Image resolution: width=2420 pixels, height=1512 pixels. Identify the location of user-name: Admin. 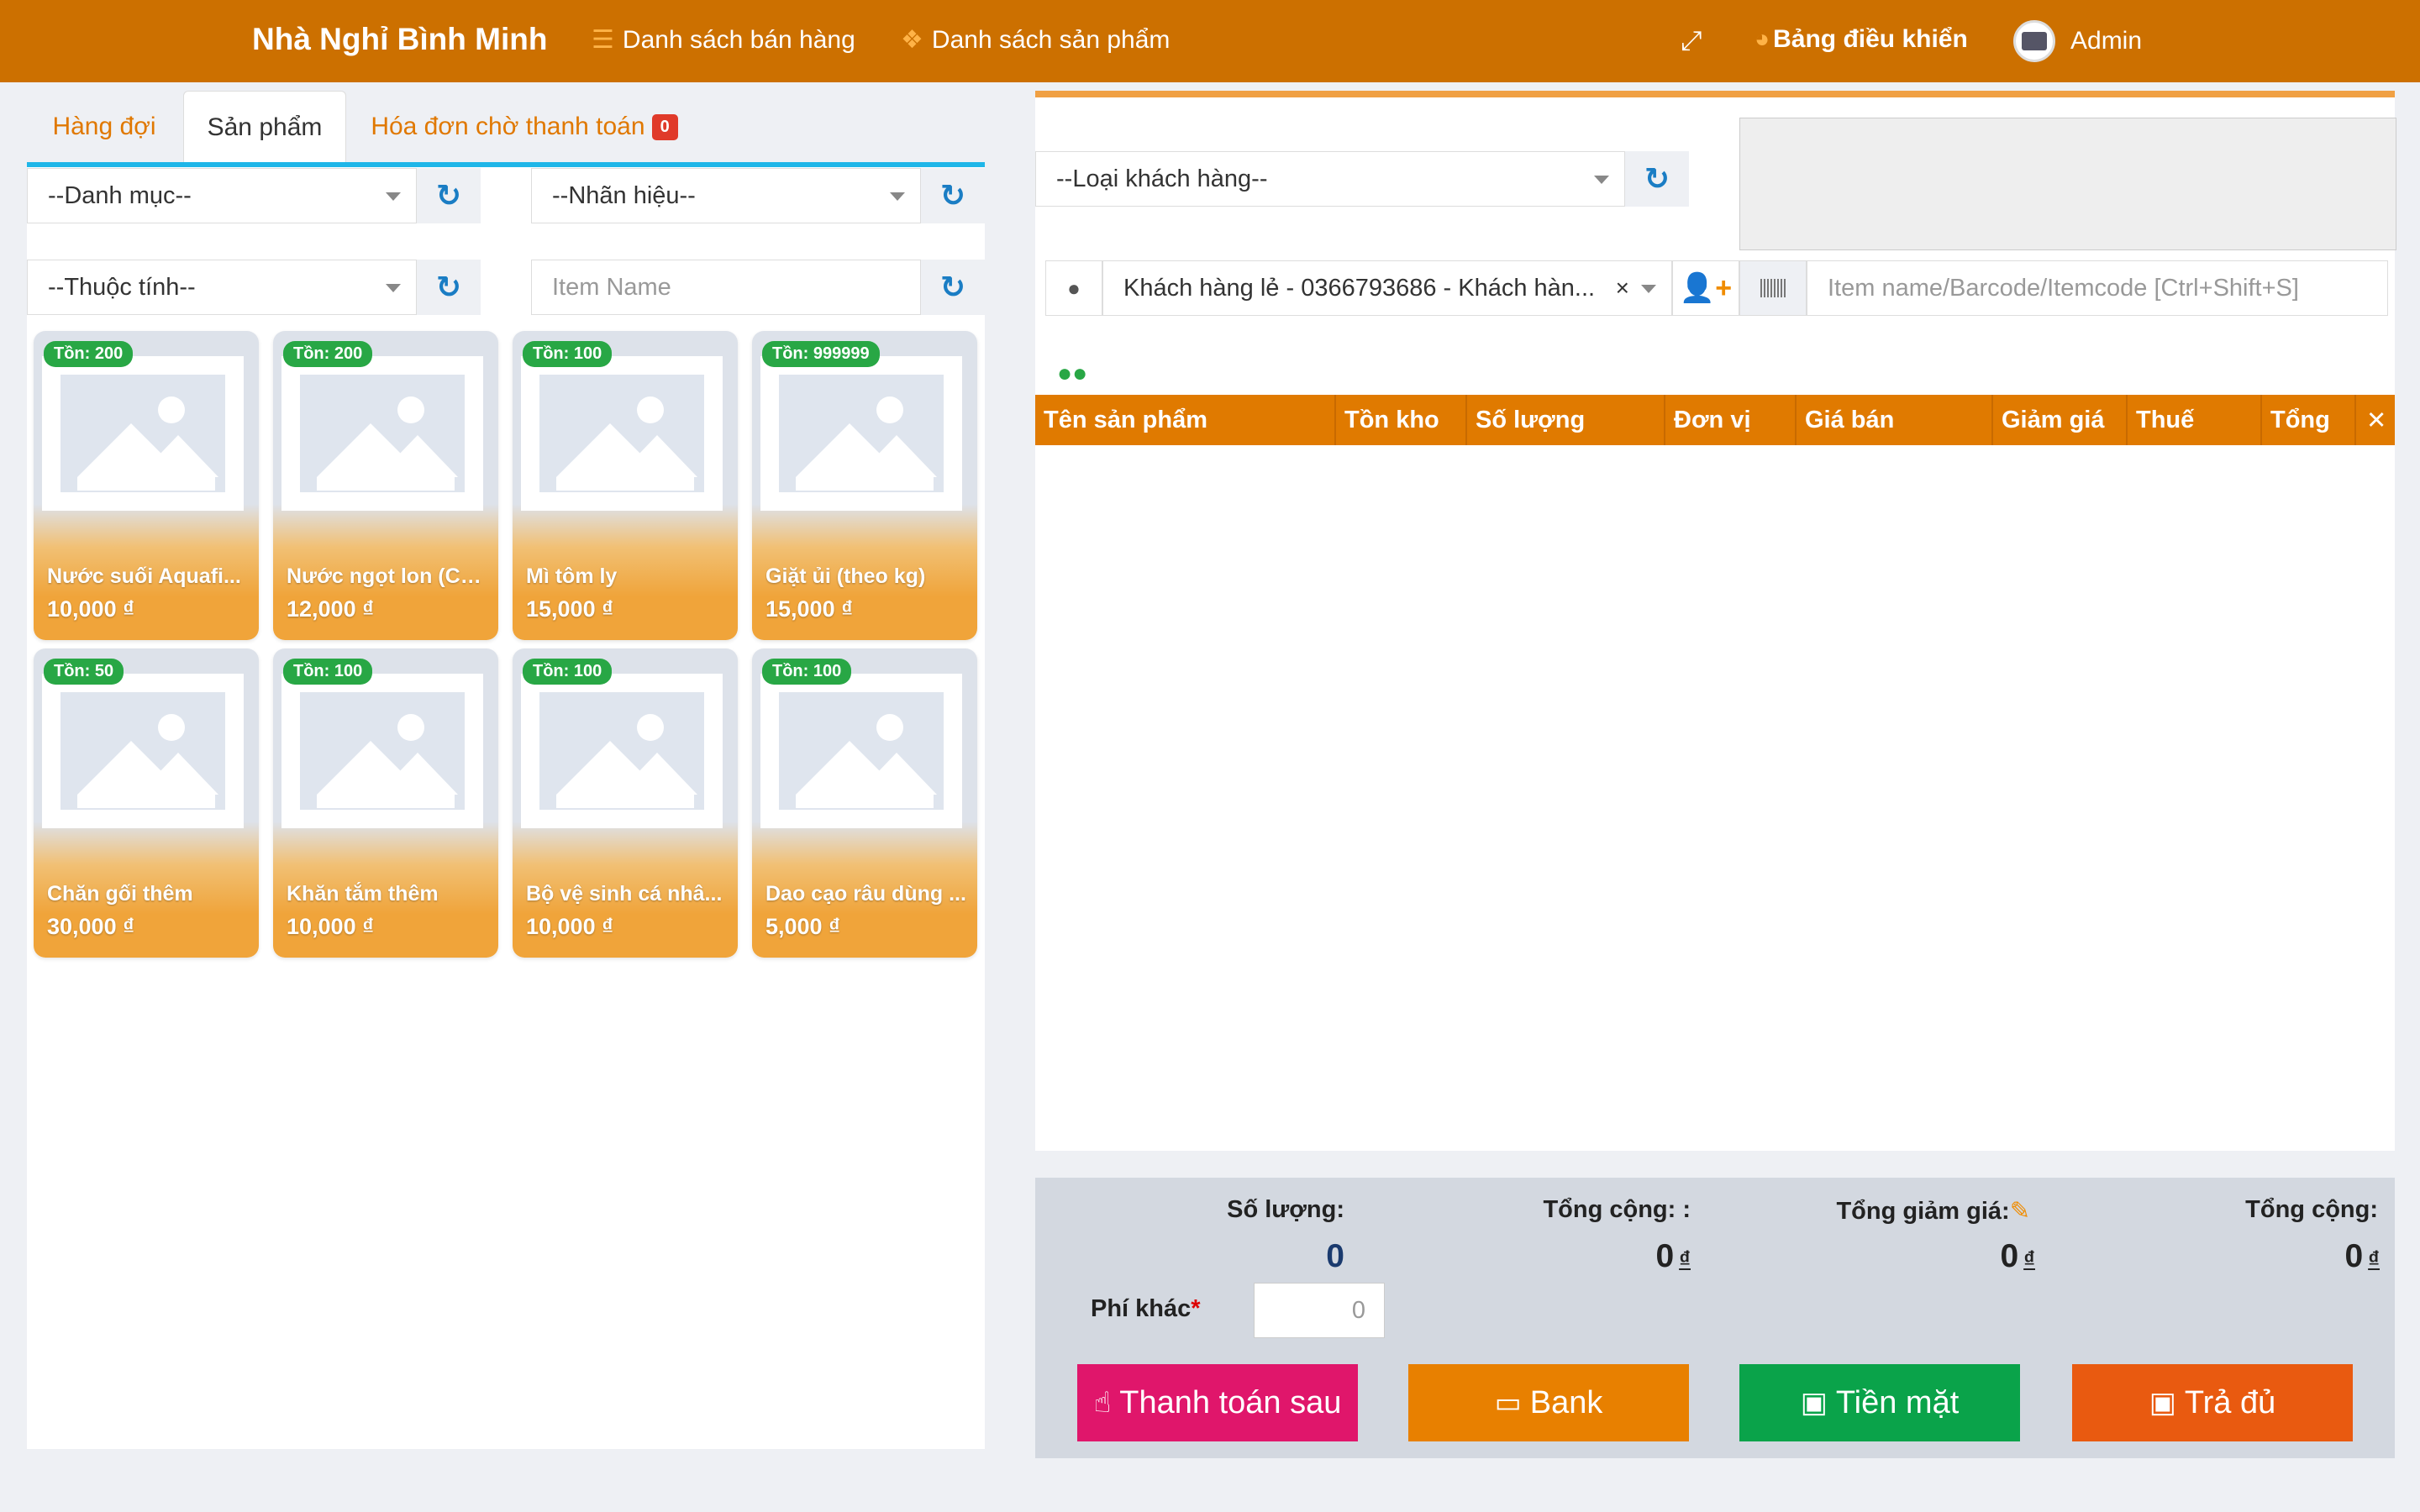
(2106, 41).